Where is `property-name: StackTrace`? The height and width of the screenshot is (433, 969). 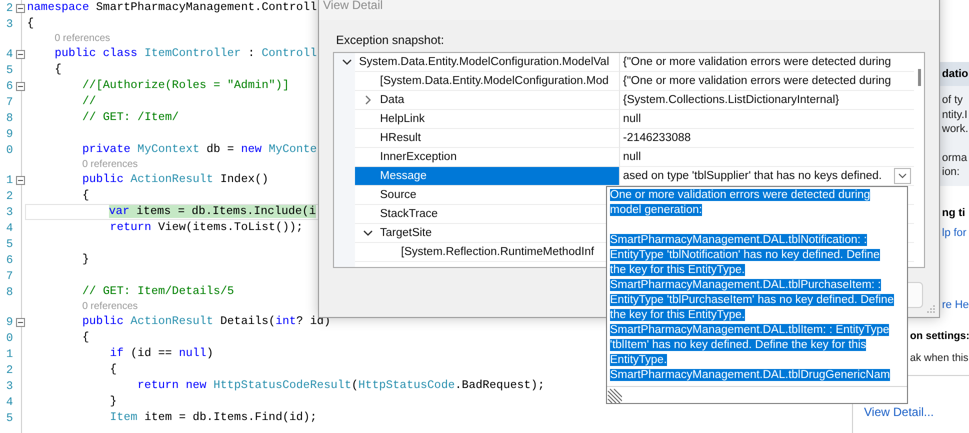 property-name: StackTrace is located at coordinates (409, 214).